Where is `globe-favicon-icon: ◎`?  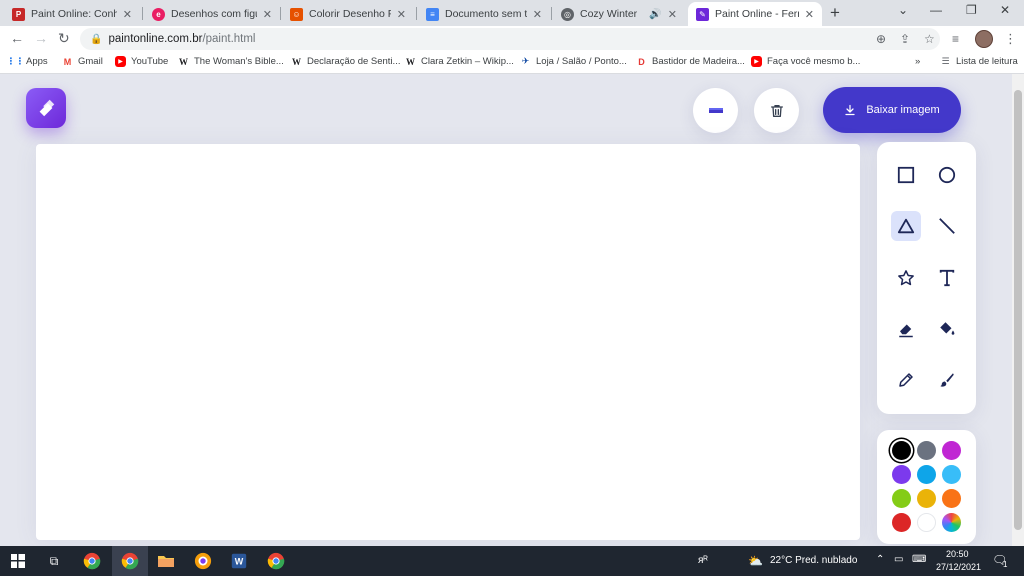 globe-favicon-icon: ◎ is located at coordinates (567, 14).